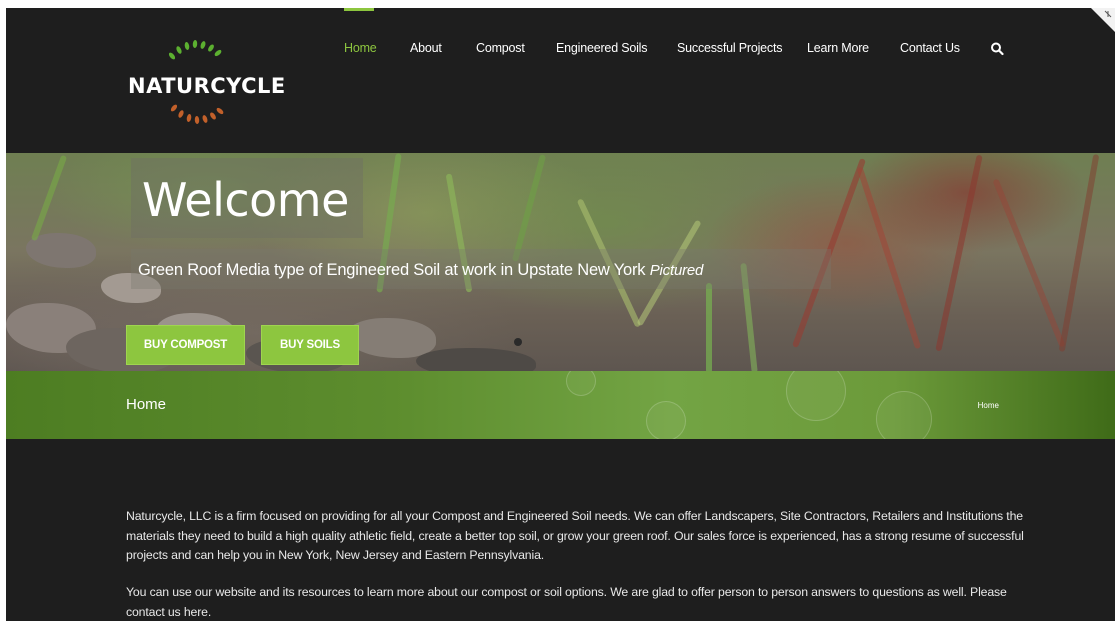 The width and height of the screenshot is (1115, 621). I want to click on buy-soils-button: BUY SOILS, so click(310, 345).